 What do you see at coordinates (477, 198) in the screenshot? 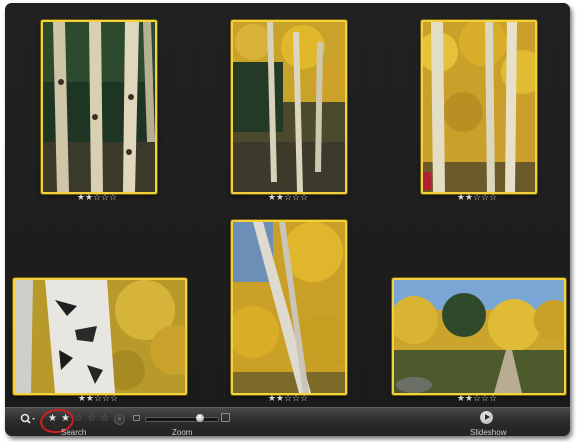
I see `photo-rating-3: ★★☆☆☆` at bounding box center [477, 198].